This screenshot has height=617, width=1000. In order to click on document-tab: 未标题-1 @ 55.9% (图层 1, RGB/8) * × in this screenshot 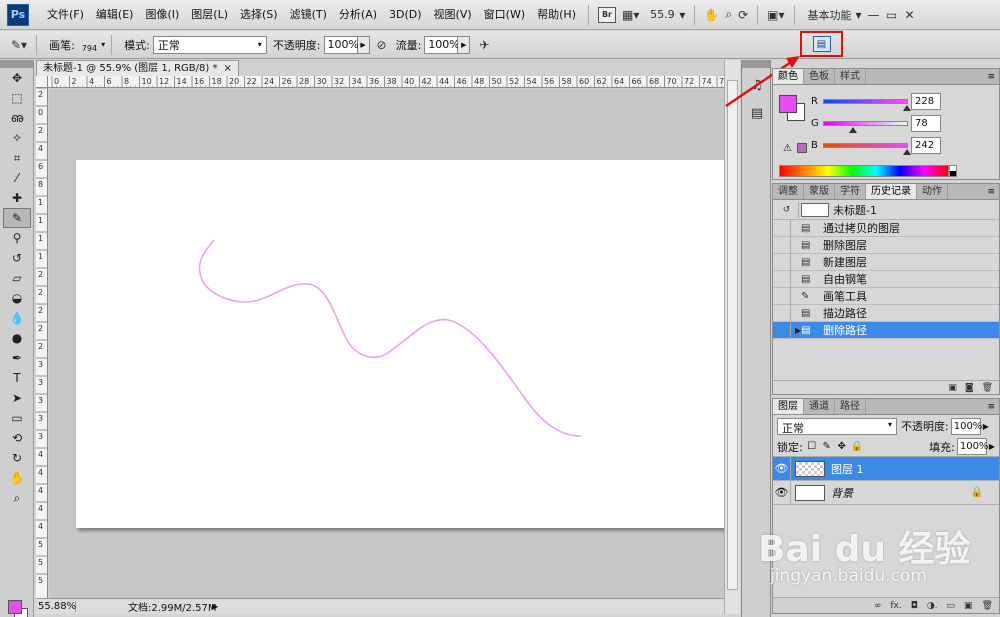, I will do `click(137, 68)`.